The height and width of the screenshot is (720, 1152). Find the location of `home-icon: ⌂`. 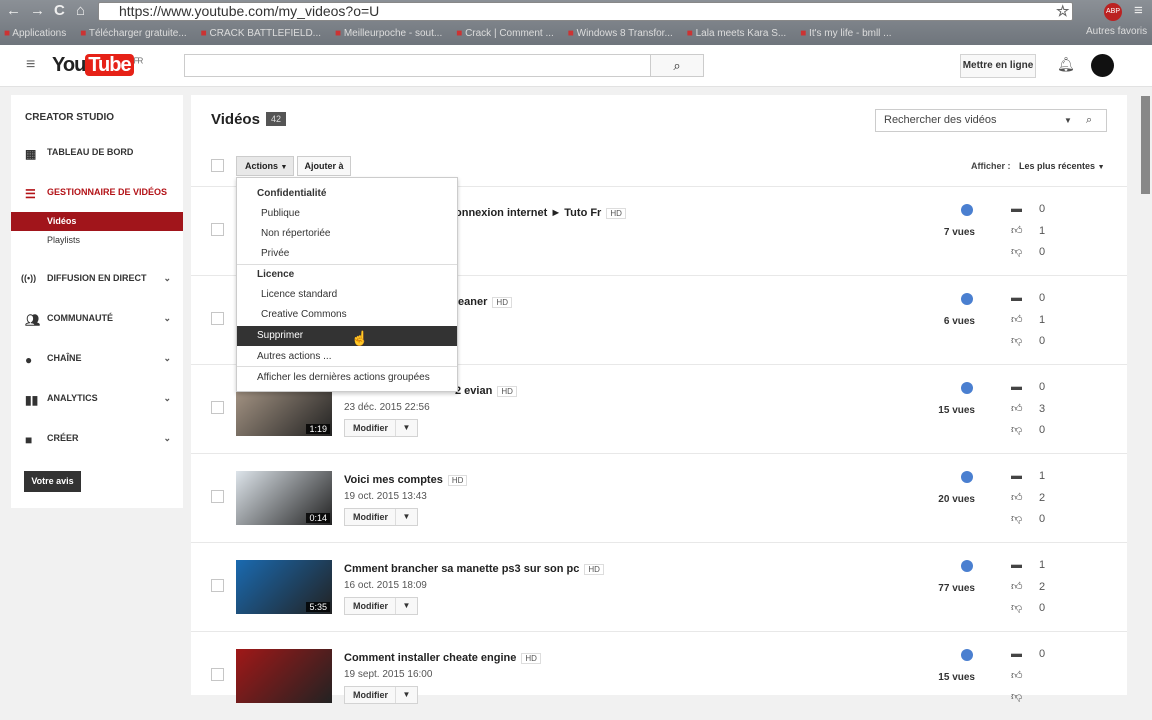

home-icon: ⌂ is located at coordinates (80, 10).